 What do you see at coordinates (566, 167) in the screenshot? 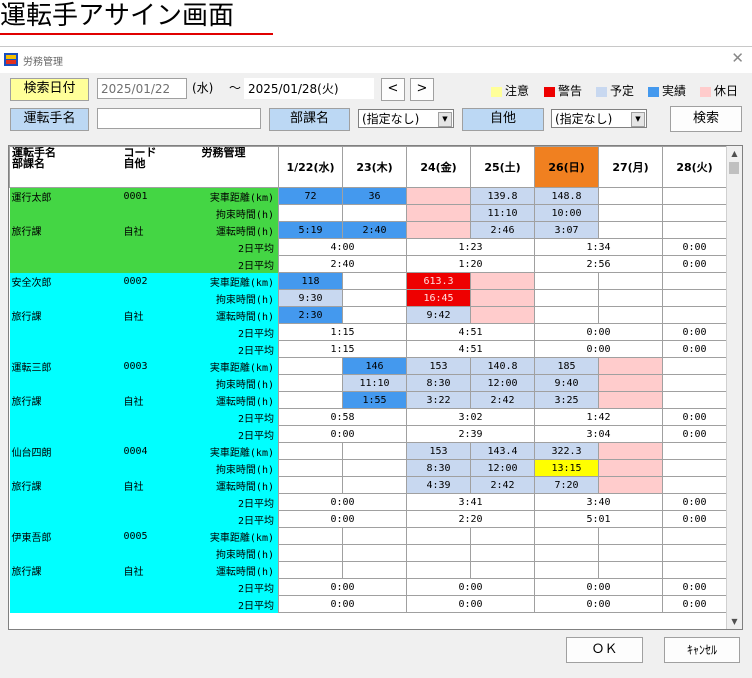
I see `header-date: 26(日)` at bounding box center [566, 167].